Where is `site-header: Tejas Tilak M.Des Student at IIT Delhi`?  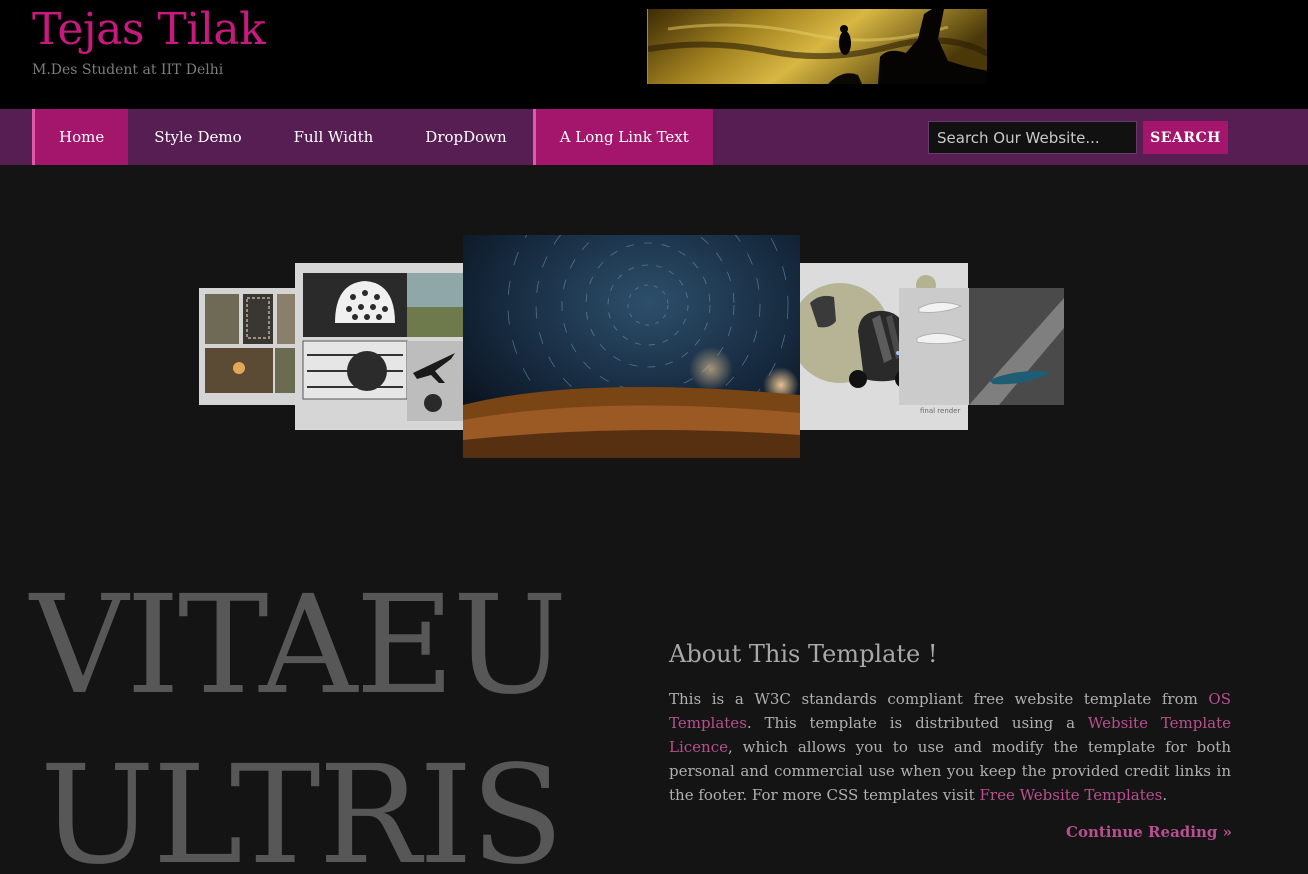
site-header: Tejas Tilak M.Des Student at IIT Delhi is located at coordinates (654, 54).